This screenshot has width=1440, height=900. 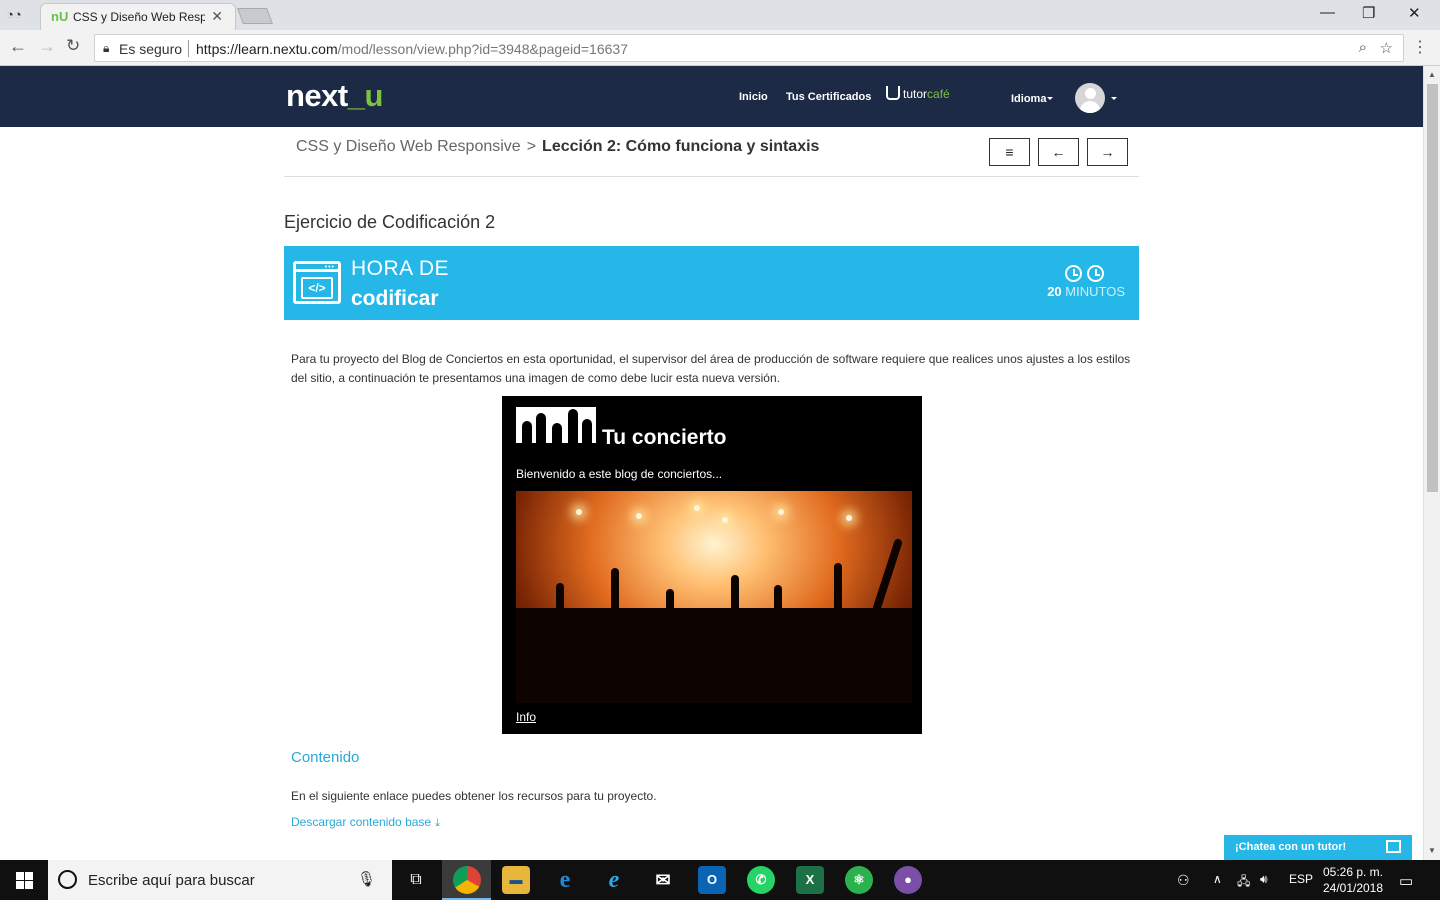 What do you see at coordinates (1301, 879) in the screenshot?
I see `input-language: ESP` at bounding box center [1301, 879].